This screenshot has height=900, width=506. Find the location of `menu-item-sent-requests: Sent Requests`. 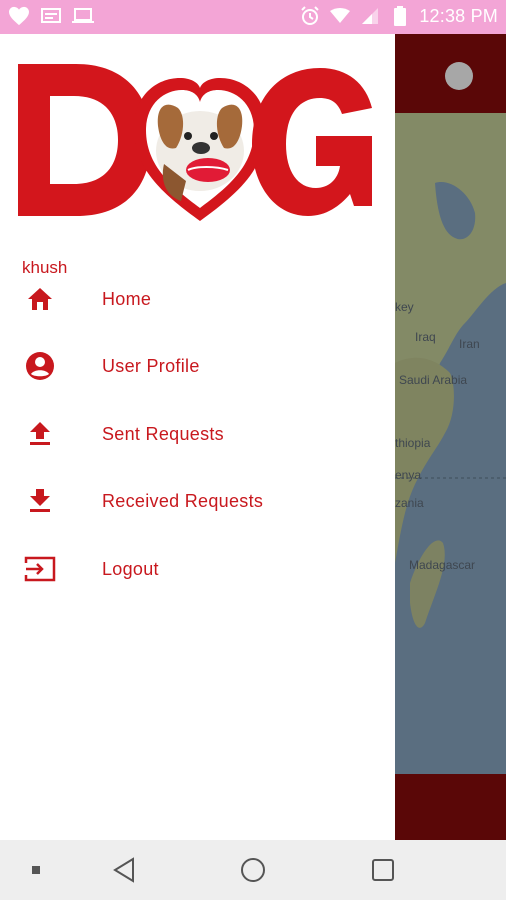

menu-item-sent-requests: Sent Requests is located at coordinates (197, 434).